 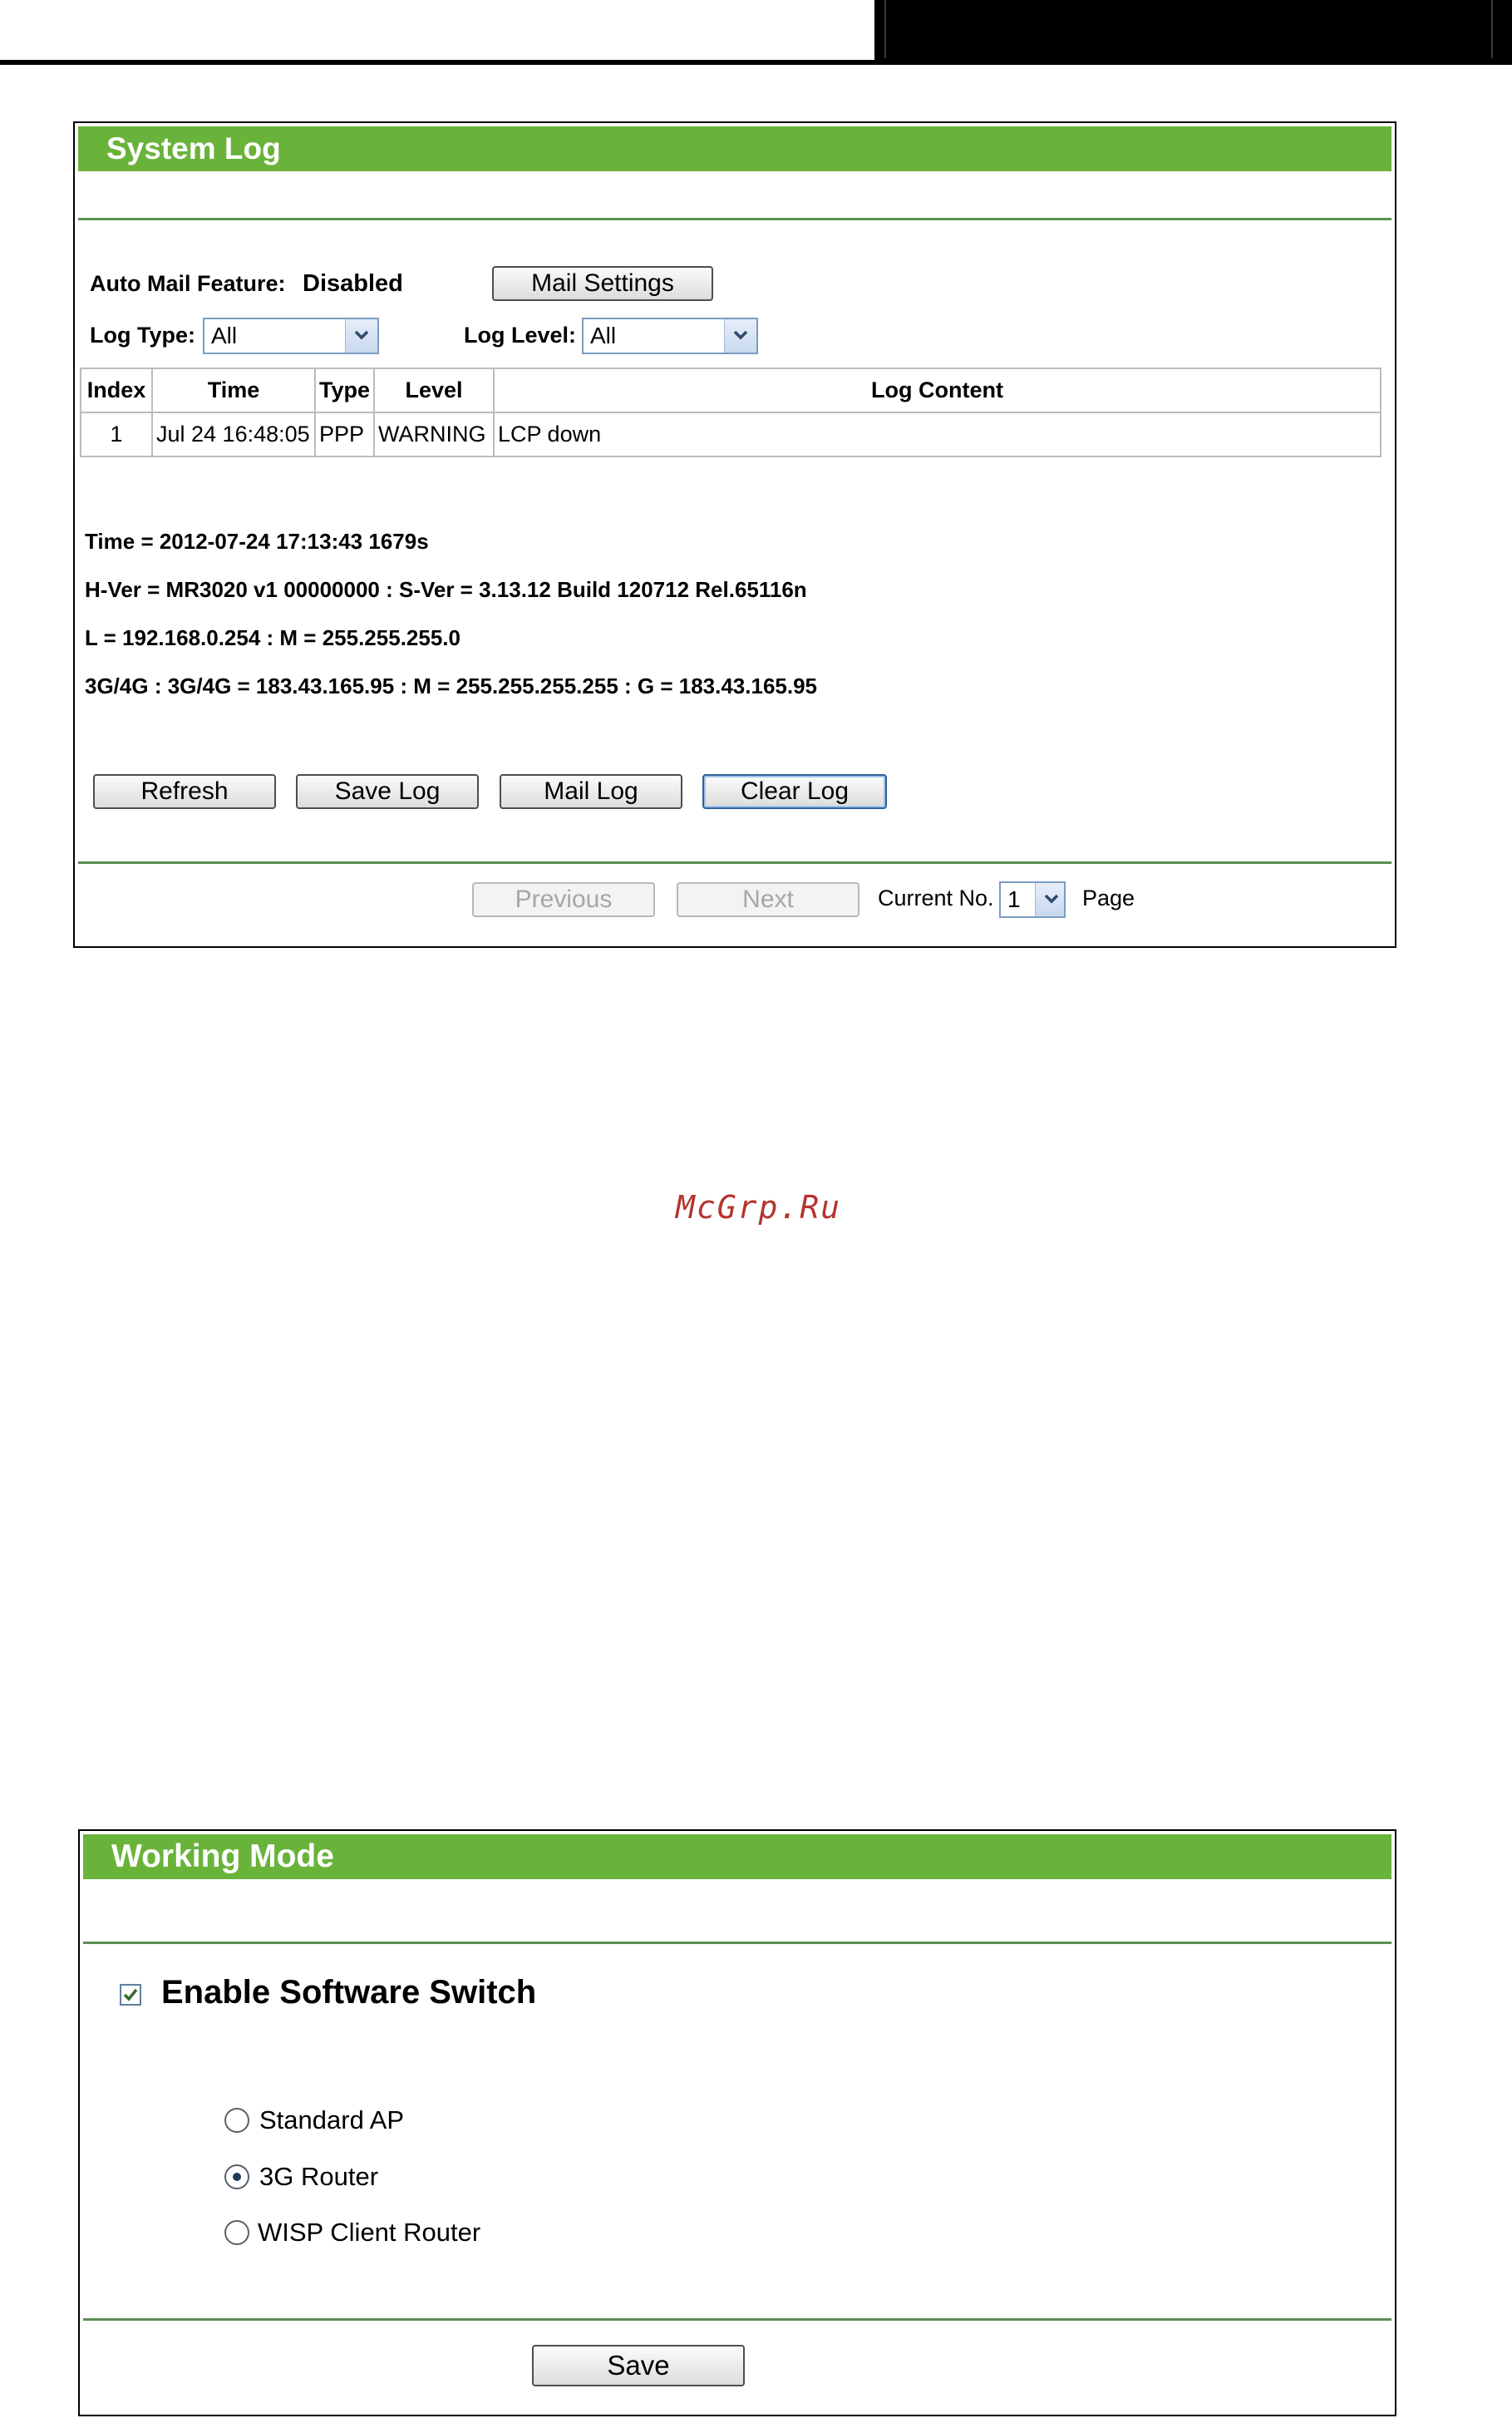 What do you see at coordinates (885, 29) in the screenshot?
I see `header-divider` at bounding box center [885, 29].